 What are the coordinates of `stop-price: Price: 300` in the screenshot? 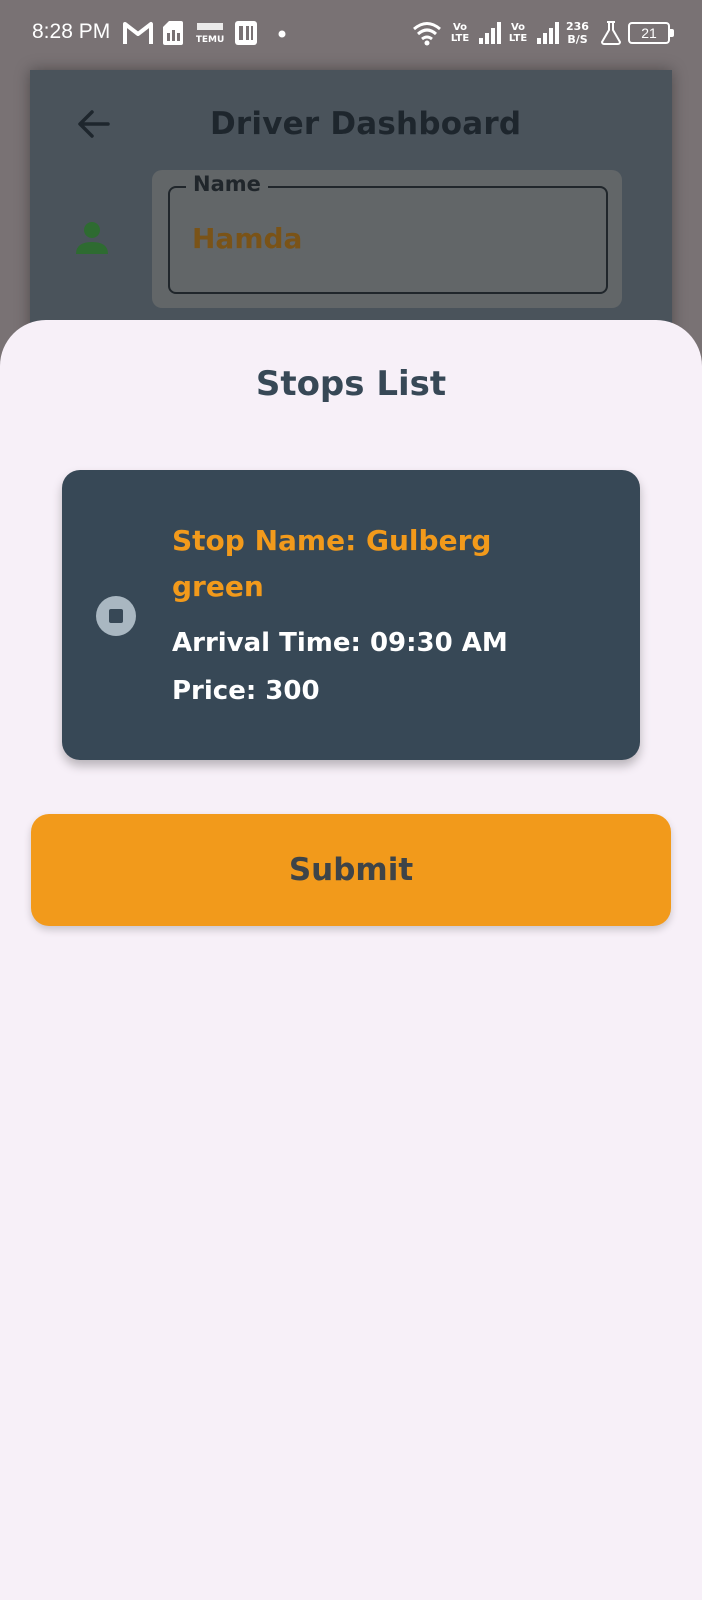 It's located at (246, 691).